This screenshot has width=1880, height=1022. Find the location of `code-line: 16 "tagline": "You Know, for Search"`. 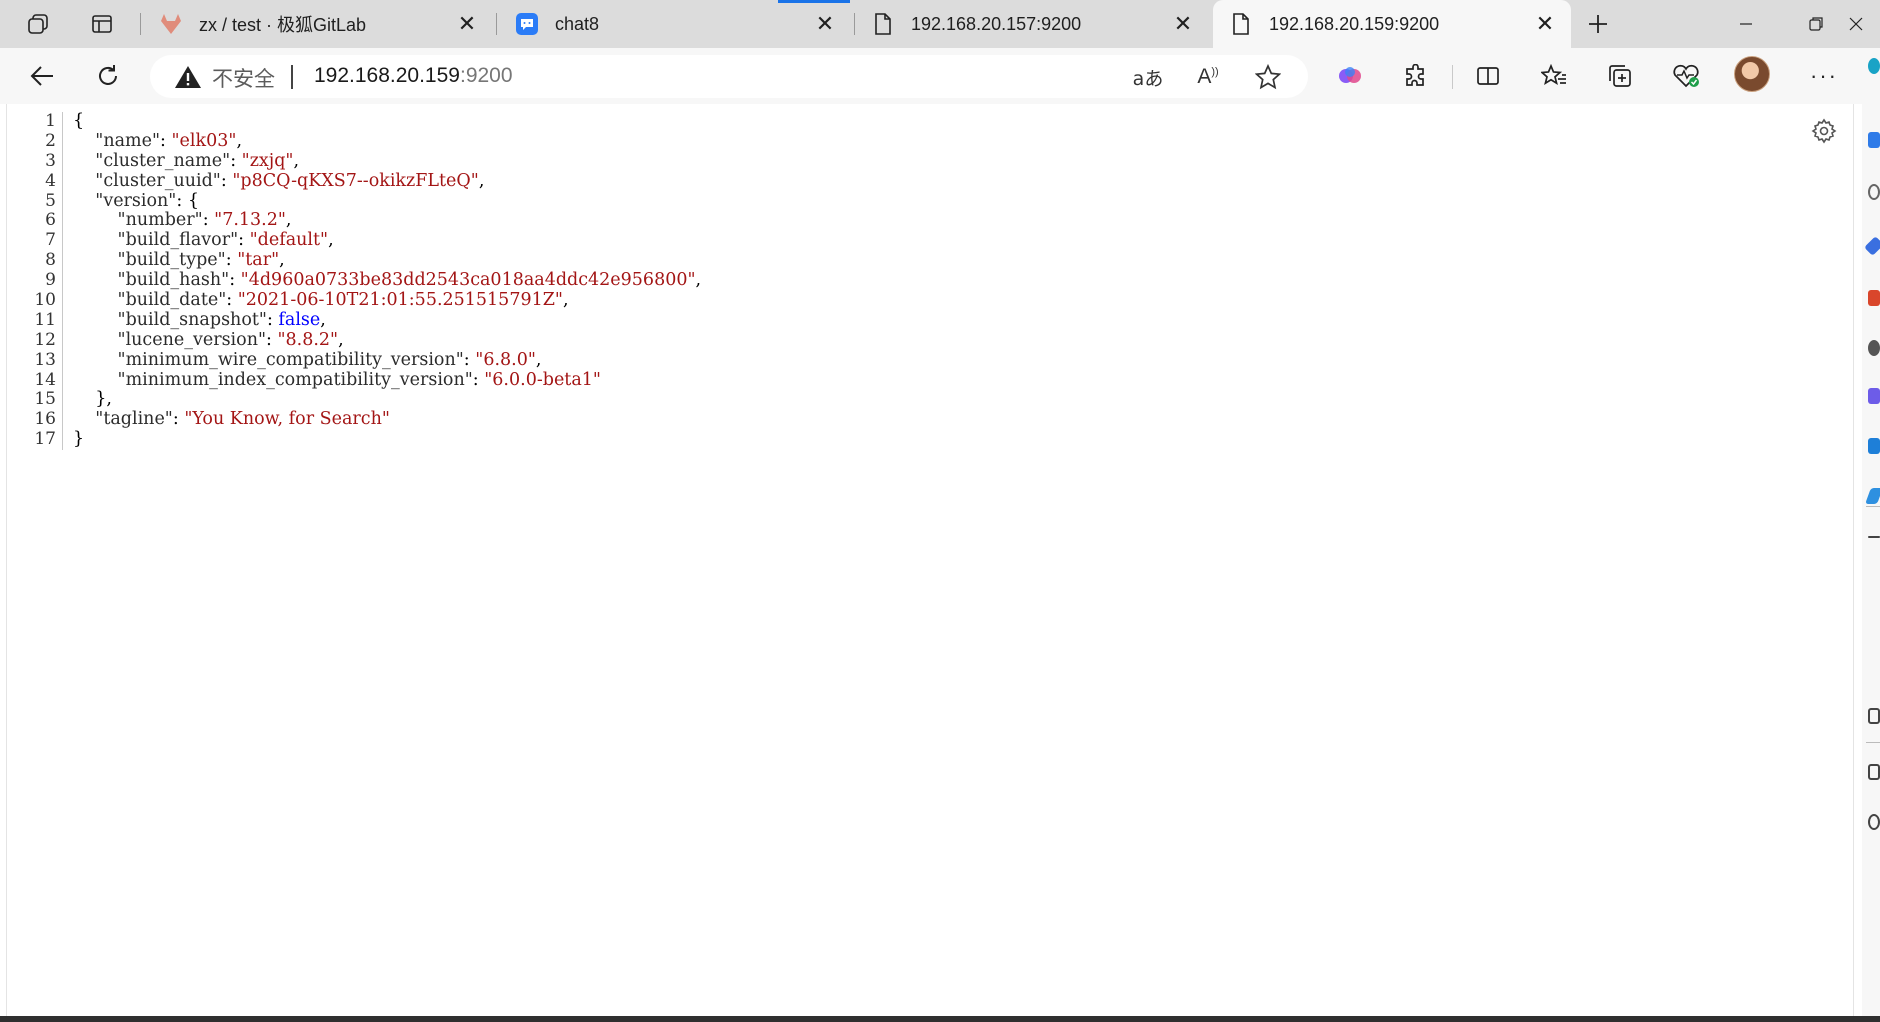

code-line: 16 "tagline": "You Know, for Search" is located at coordinates (354, 420).